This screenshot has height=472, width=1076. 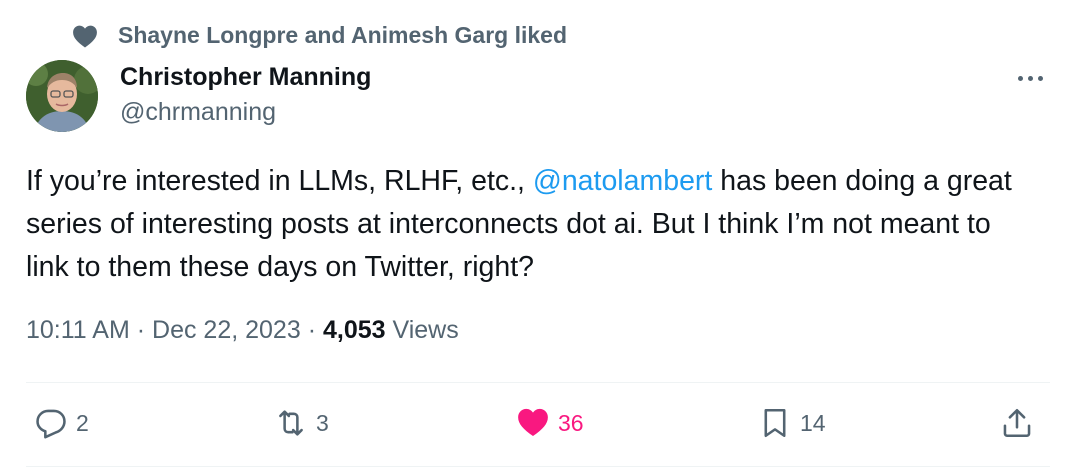 I want to click on retweet-icon, so click(x=291, y=423).